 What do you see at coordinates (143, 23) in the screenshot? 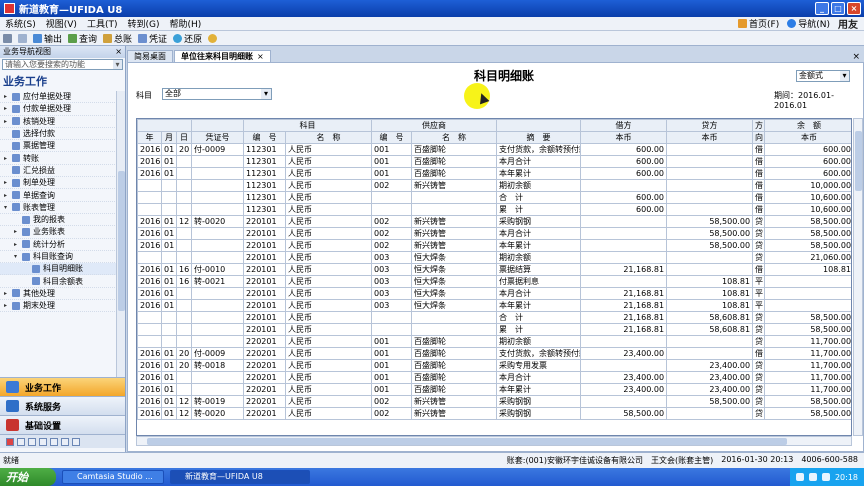
I see `menu-goto: 转到(G)` at bounding box center [143, 23].